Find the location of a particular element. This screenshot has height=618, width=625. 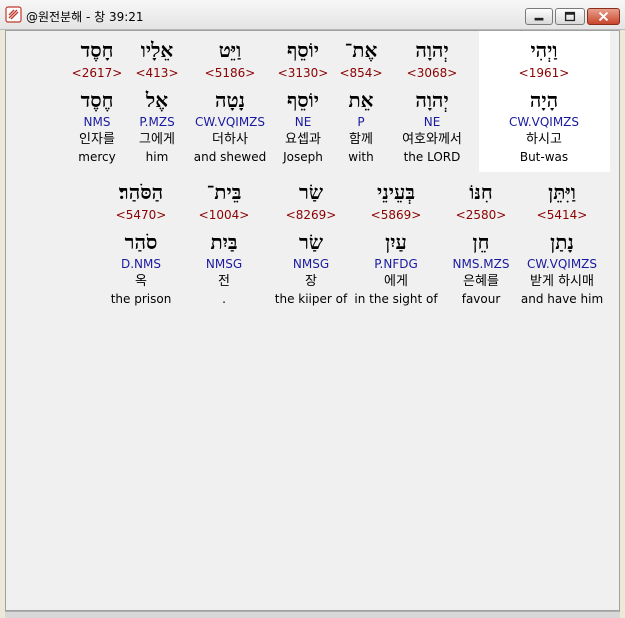

word-column: חִנּוֹ <2580> חֵן NMS.MZS 은혜를 favour is located at coordinates (481, 242).